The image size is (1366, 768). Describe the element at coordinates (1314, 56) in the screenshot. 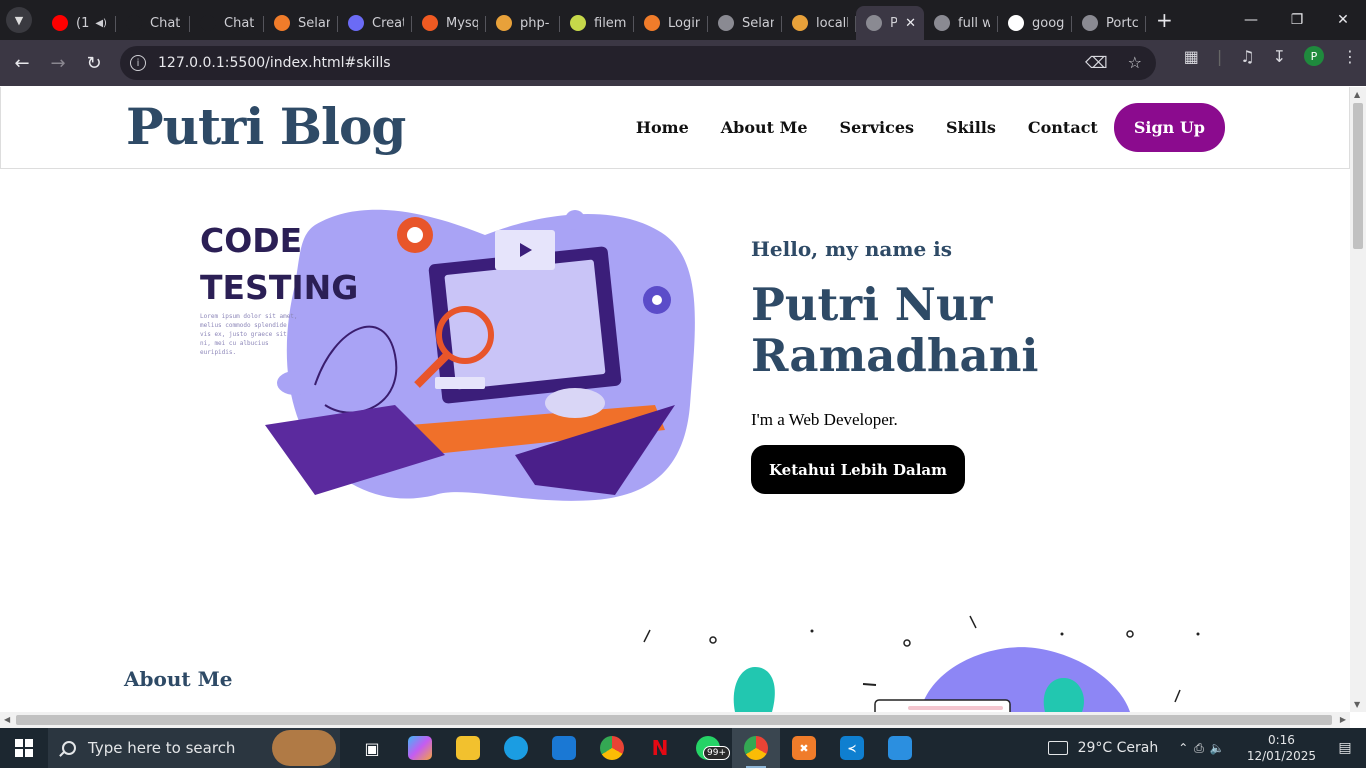

I see `profile-avatar: P` at that location.